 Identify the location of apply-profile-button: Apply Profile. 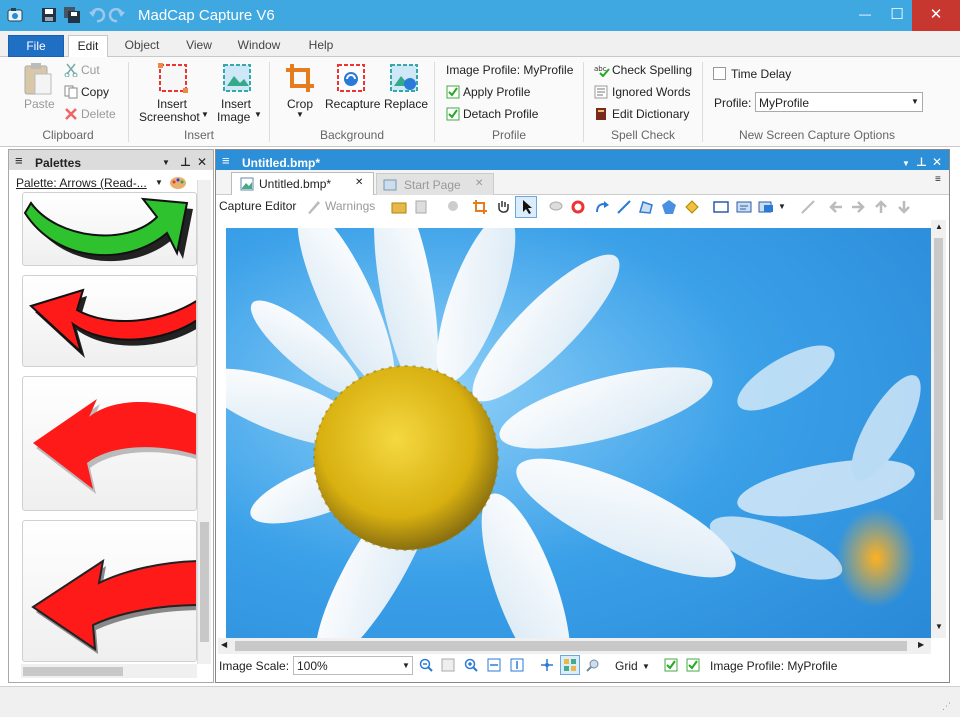
(496, 92).